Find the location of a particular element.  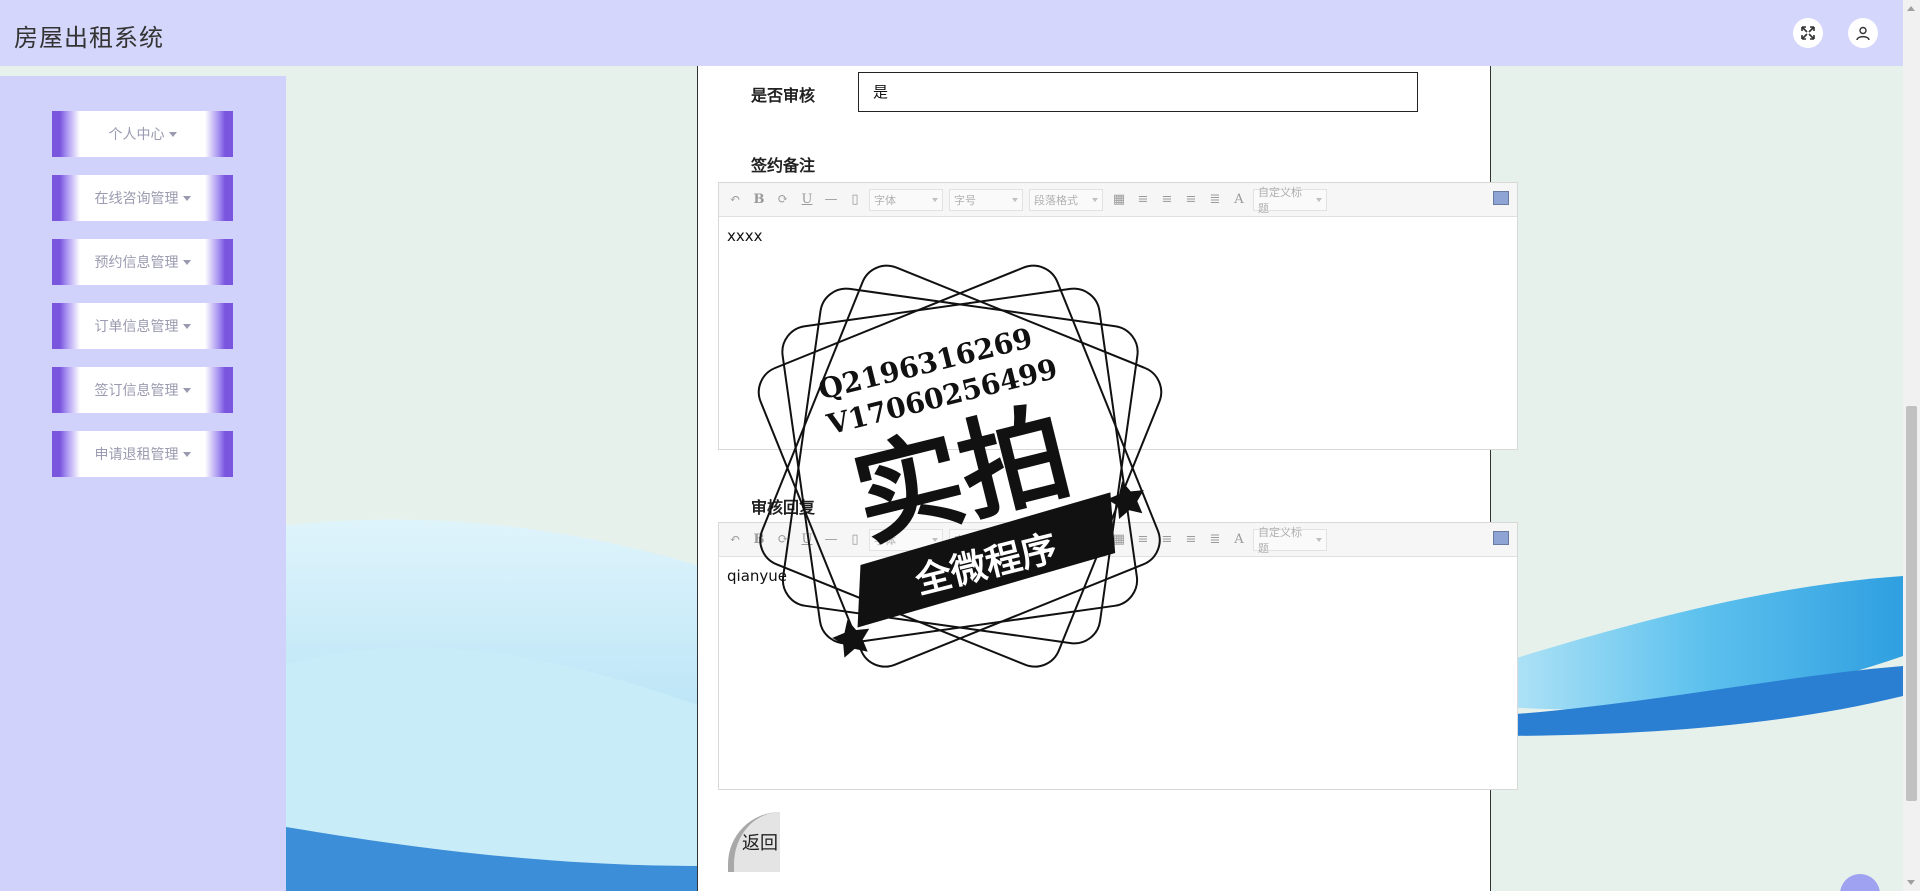

user-button is located at coordinates (1863, 33).